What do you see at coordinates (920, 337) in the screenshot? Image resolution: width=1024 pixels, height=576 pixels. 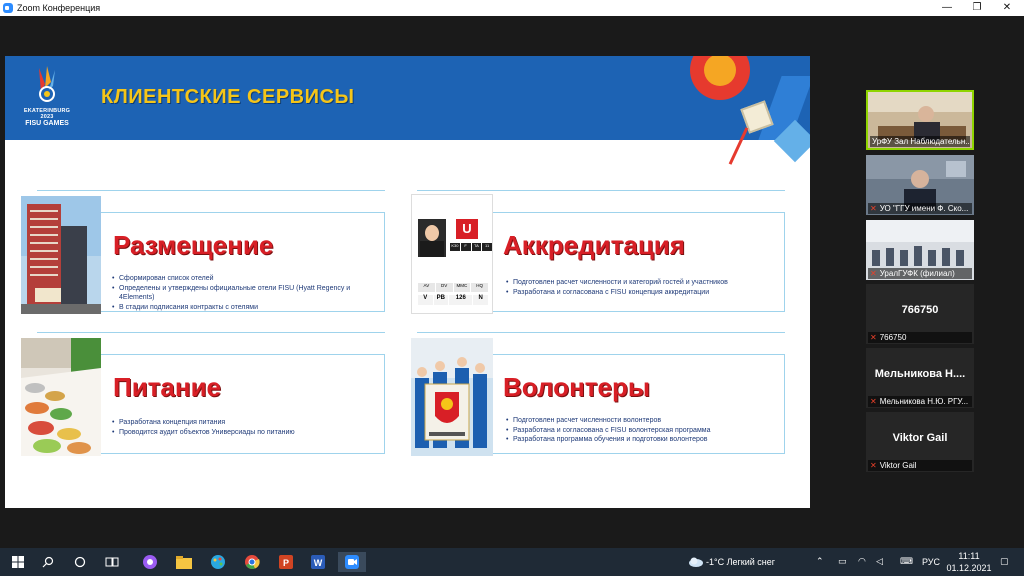 I see `participant-name: ✕ 766750` at bounding box center [920, 337].